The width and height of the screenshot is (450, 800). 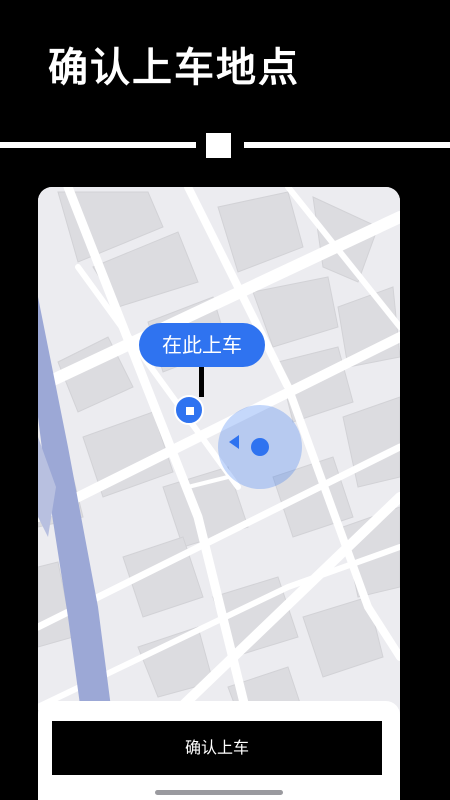 I want to click on pickup-pin-icon, so click(x=189, y=410).